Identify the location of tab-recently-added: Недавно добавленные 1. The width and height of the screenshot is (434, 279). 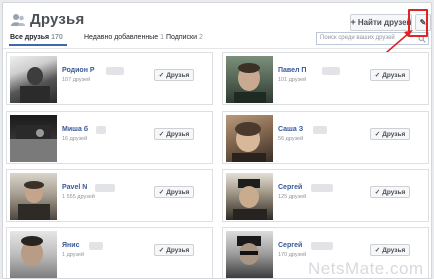
(124, 37).